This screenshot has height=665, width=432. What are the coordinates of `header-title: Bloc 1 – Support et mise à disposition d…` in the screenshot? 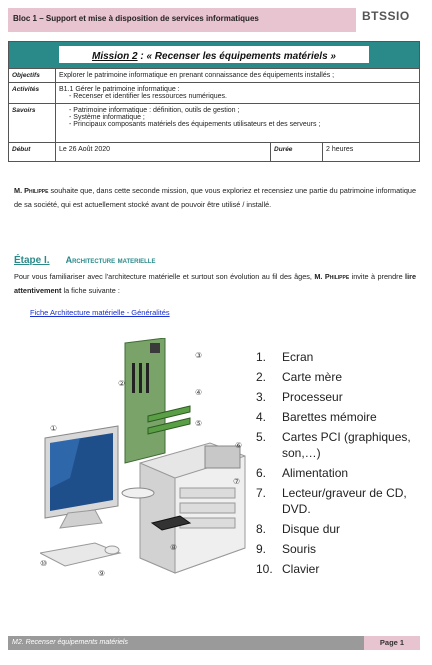 It's located at (136, 18).